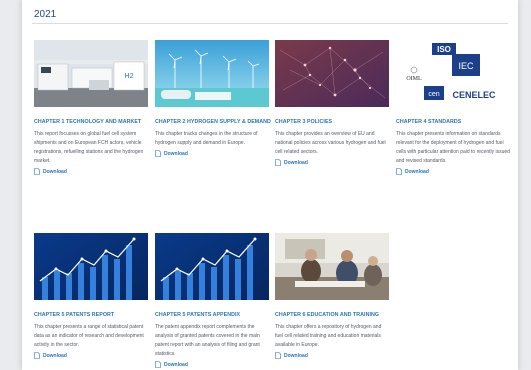 This screenshot has height=370, width=531. I want to click on chapter-2-download-link: Download, so click(212, 153).